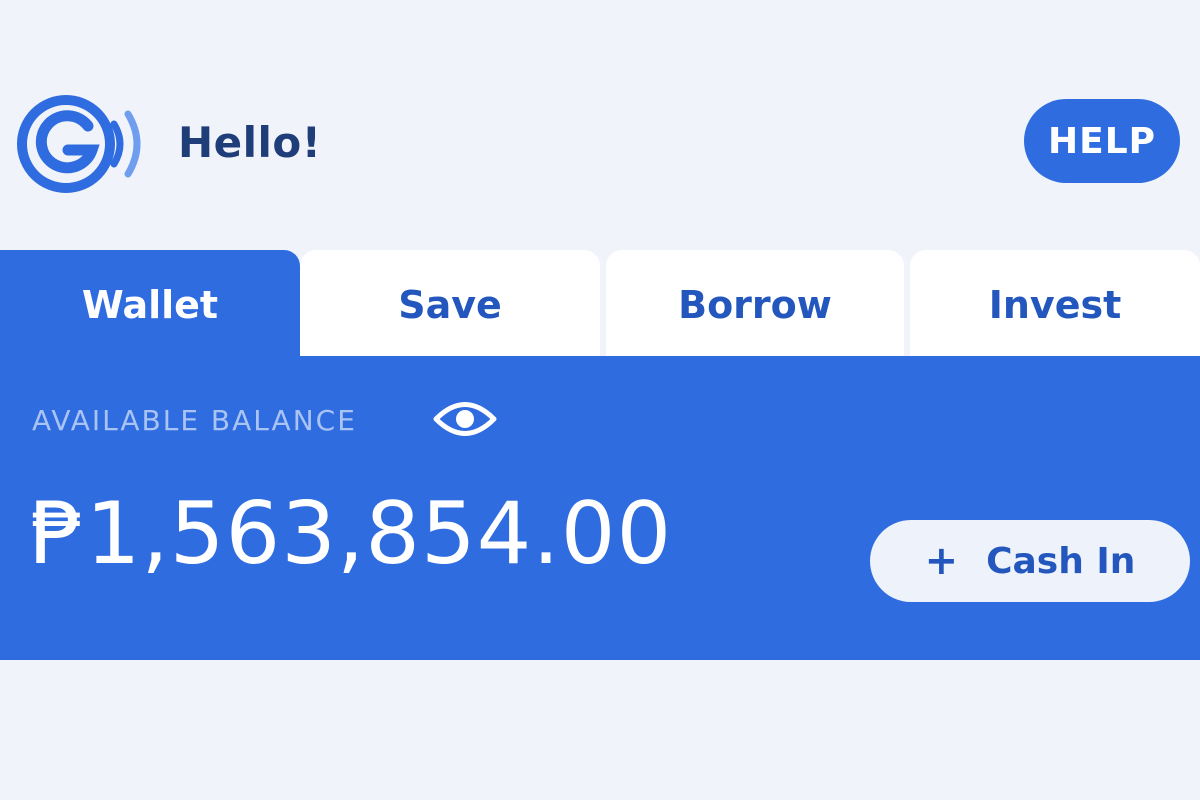  I want to click on tab-borrow: Borrow, so click(755, 305).